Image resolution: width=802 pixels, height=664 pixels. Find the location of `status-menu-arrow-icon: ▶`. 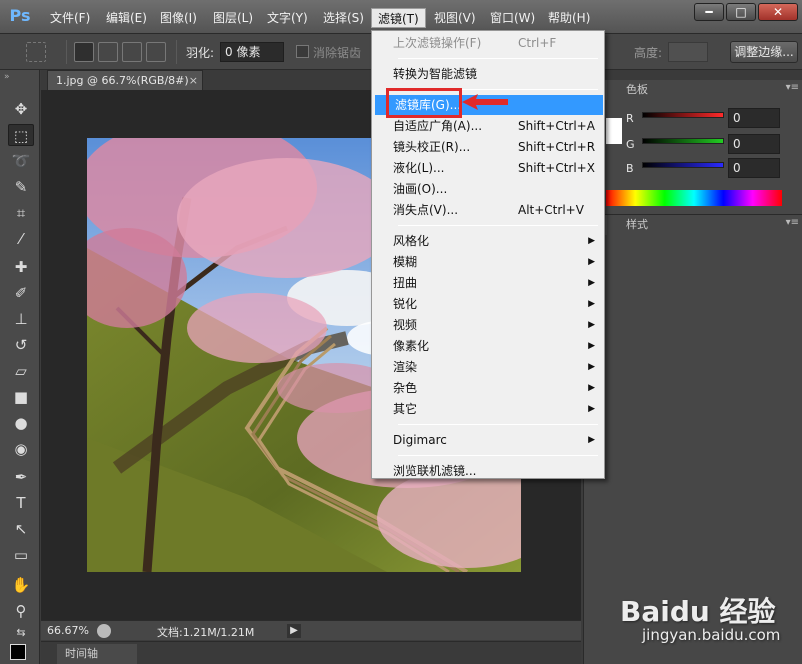

status-menu-arrow-icon: ▶ is located at coordinates (294, 631).